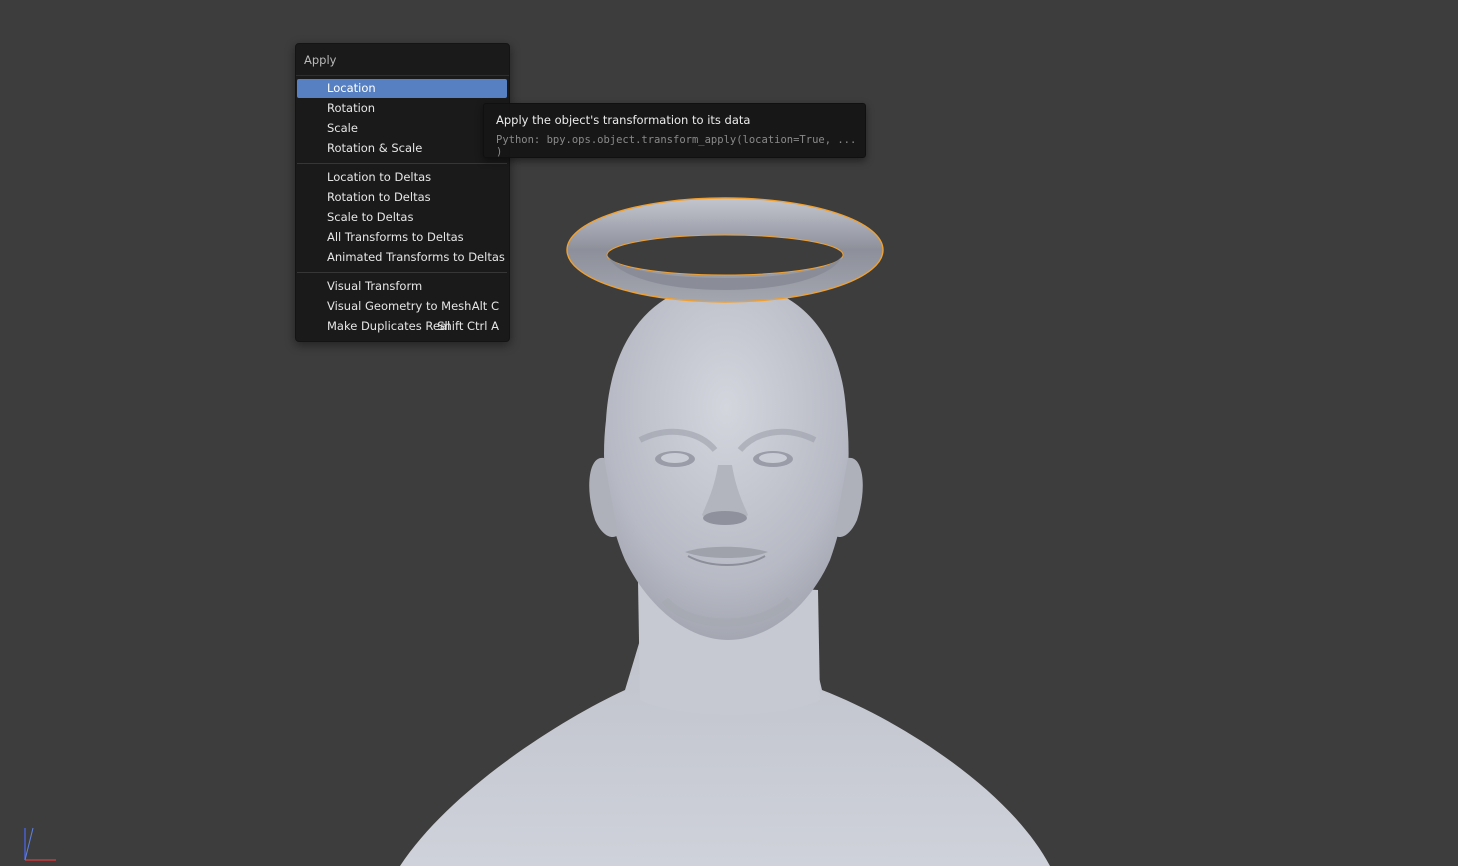 The image size is (1458, 866). I want to click on menu-item-all-transforms-to-deltas: All Transforms to Deltas, so click(402, 237).